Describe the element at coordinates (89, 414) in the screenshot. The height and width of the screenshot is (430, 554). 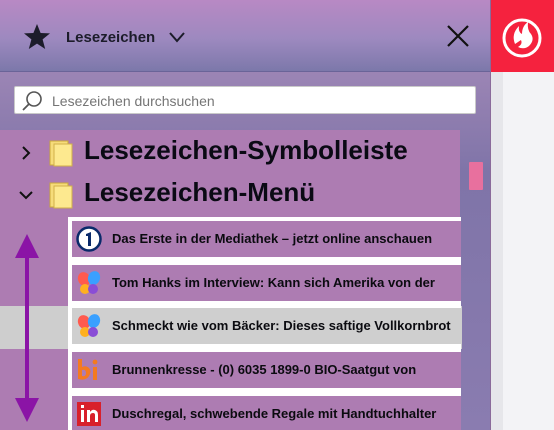
I see `in-icon` at that location.